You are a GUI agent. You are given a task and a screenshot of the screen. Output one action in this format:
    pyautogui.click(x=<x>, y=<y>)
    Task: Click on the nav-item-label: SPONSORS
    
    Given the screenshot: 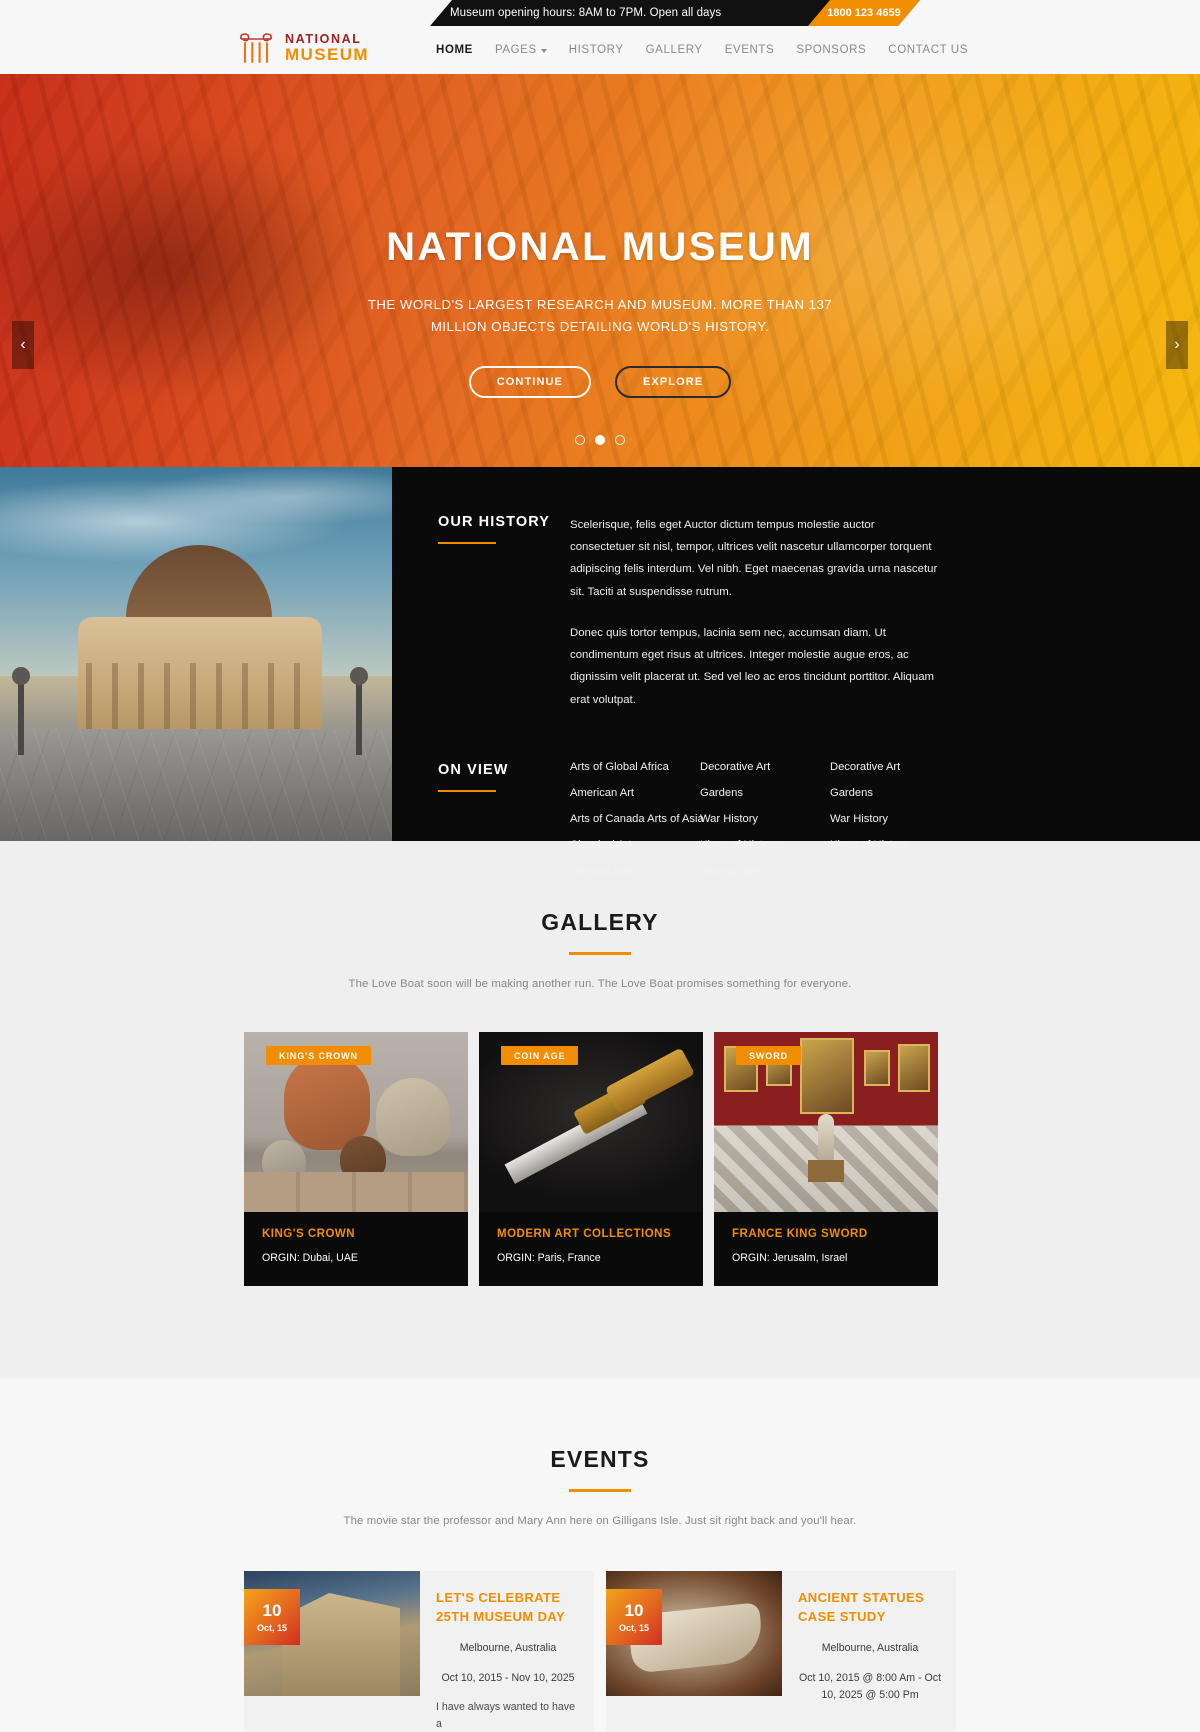 What is the action you would take?
    pyautogui.click(x=831, y=50)
    